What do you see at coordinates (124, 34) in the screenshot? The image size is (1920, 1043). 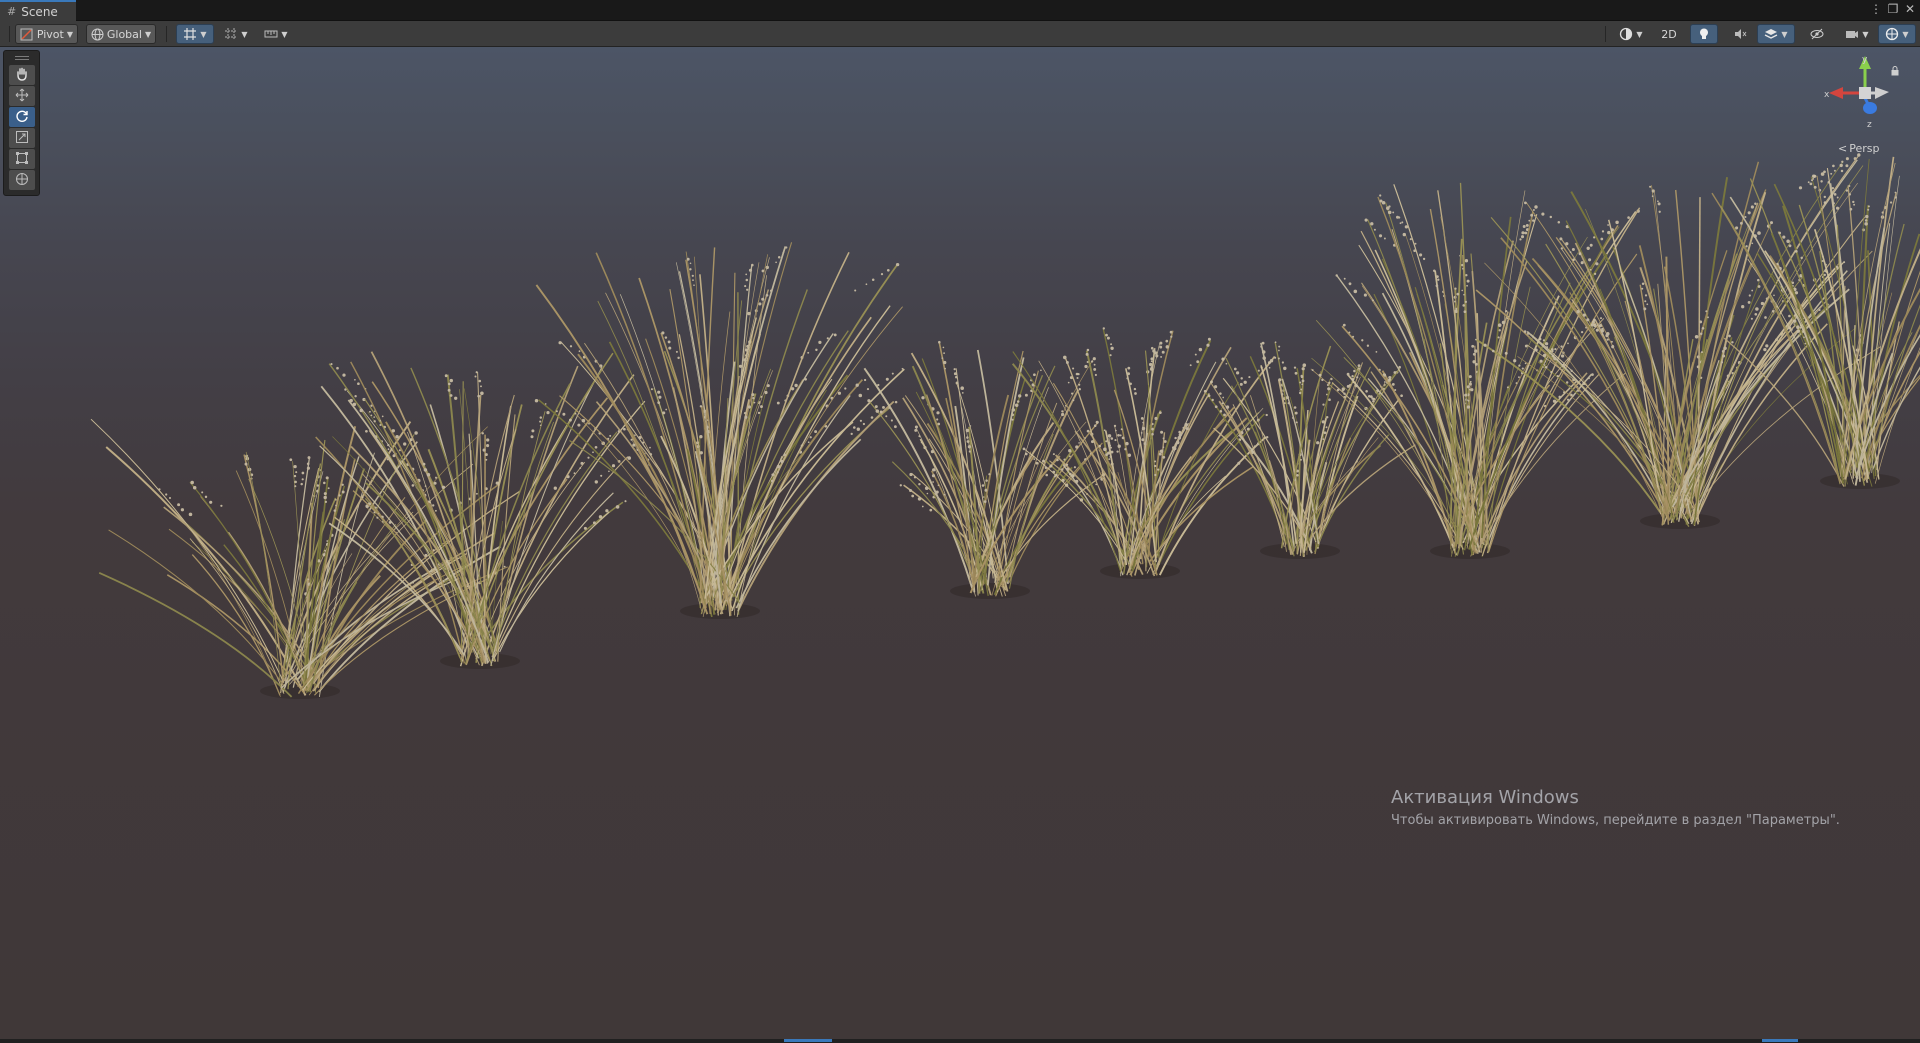 I see `global-label: Global` at bounding box center [124, 34].